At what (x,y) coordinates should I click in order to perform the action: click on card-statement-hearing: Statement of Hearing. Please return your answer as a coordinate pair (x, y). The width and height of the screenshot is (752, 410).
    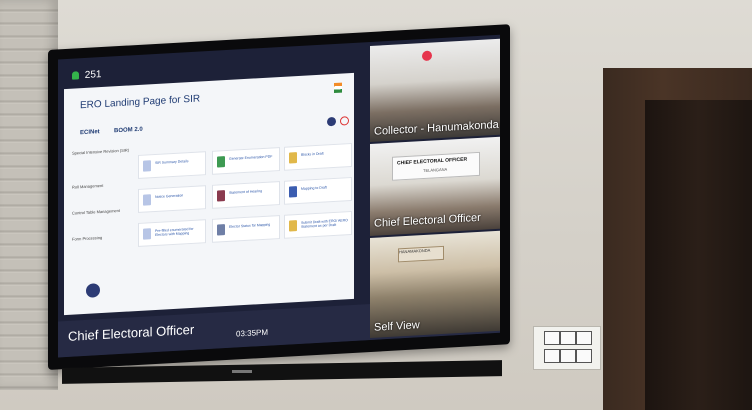
    Looking at the image, I should click on (246, 195).